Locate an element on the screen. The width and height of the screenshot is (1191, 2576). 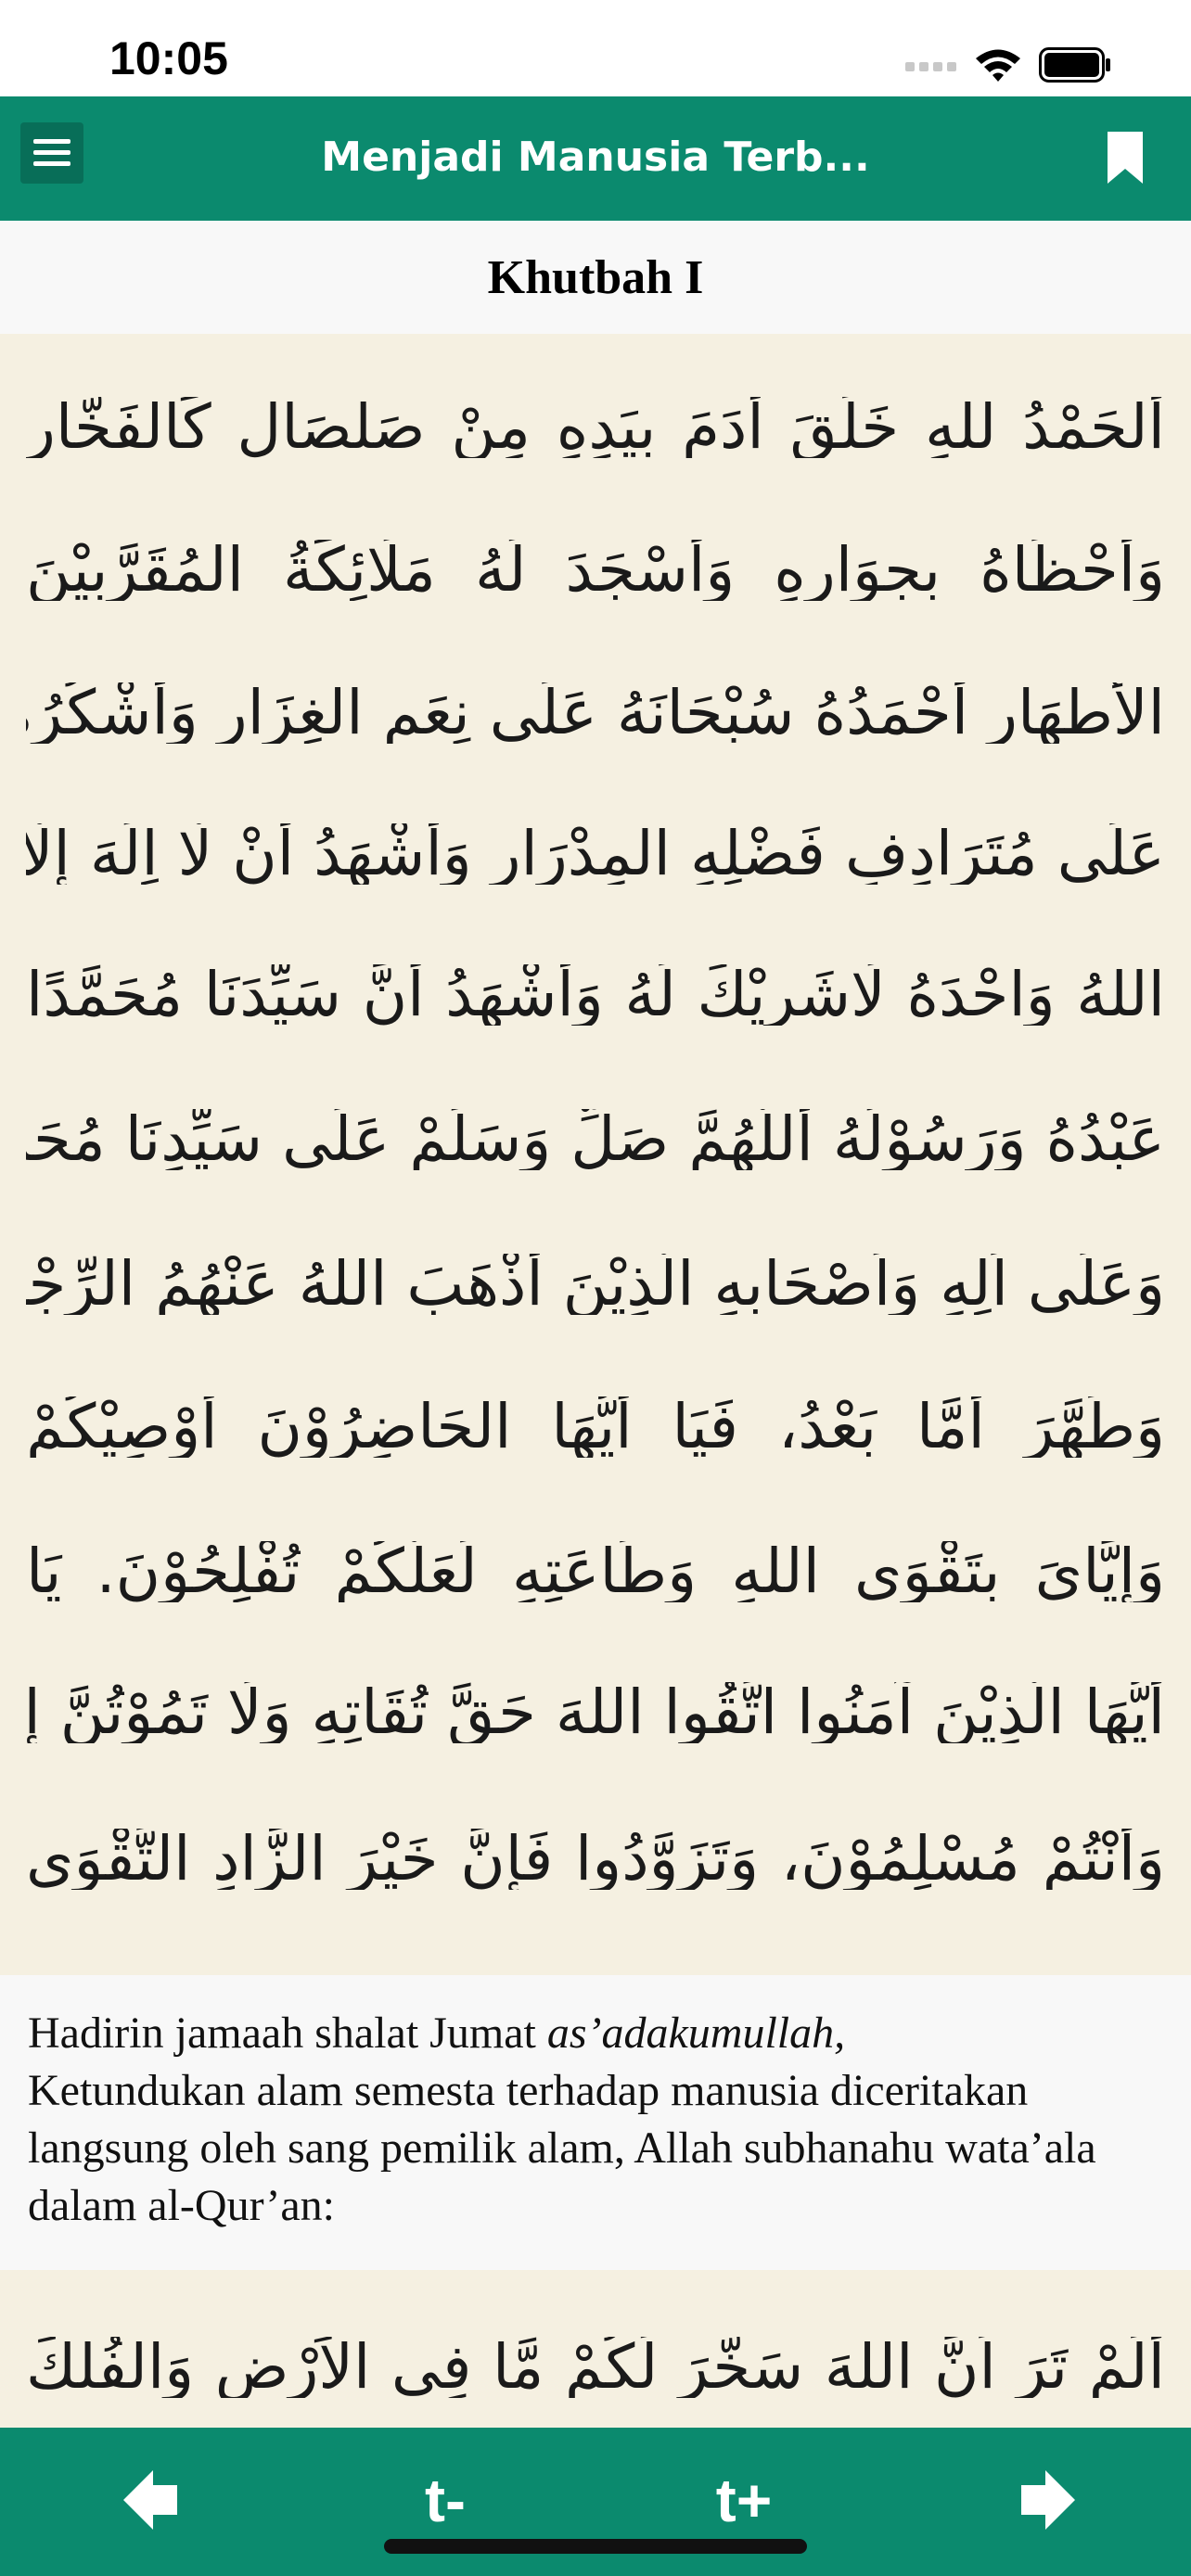
status-bar: 10:05 is located at coordinates (595, 48).